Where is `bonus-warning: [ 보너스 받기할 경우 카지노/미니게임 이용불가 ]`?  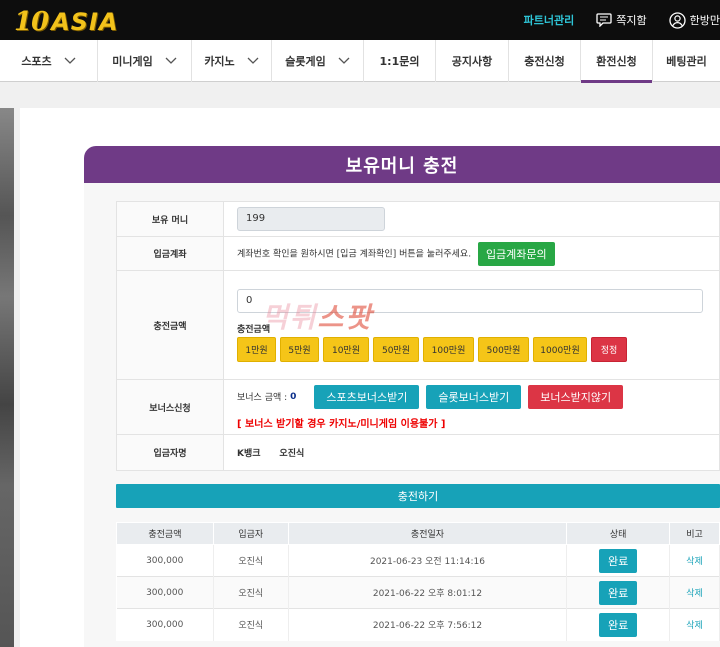
bonus-warning: [ 보너스 받기할 경우 카지노/미니게임 이용불가 ] is located at coordinates (341, 424).